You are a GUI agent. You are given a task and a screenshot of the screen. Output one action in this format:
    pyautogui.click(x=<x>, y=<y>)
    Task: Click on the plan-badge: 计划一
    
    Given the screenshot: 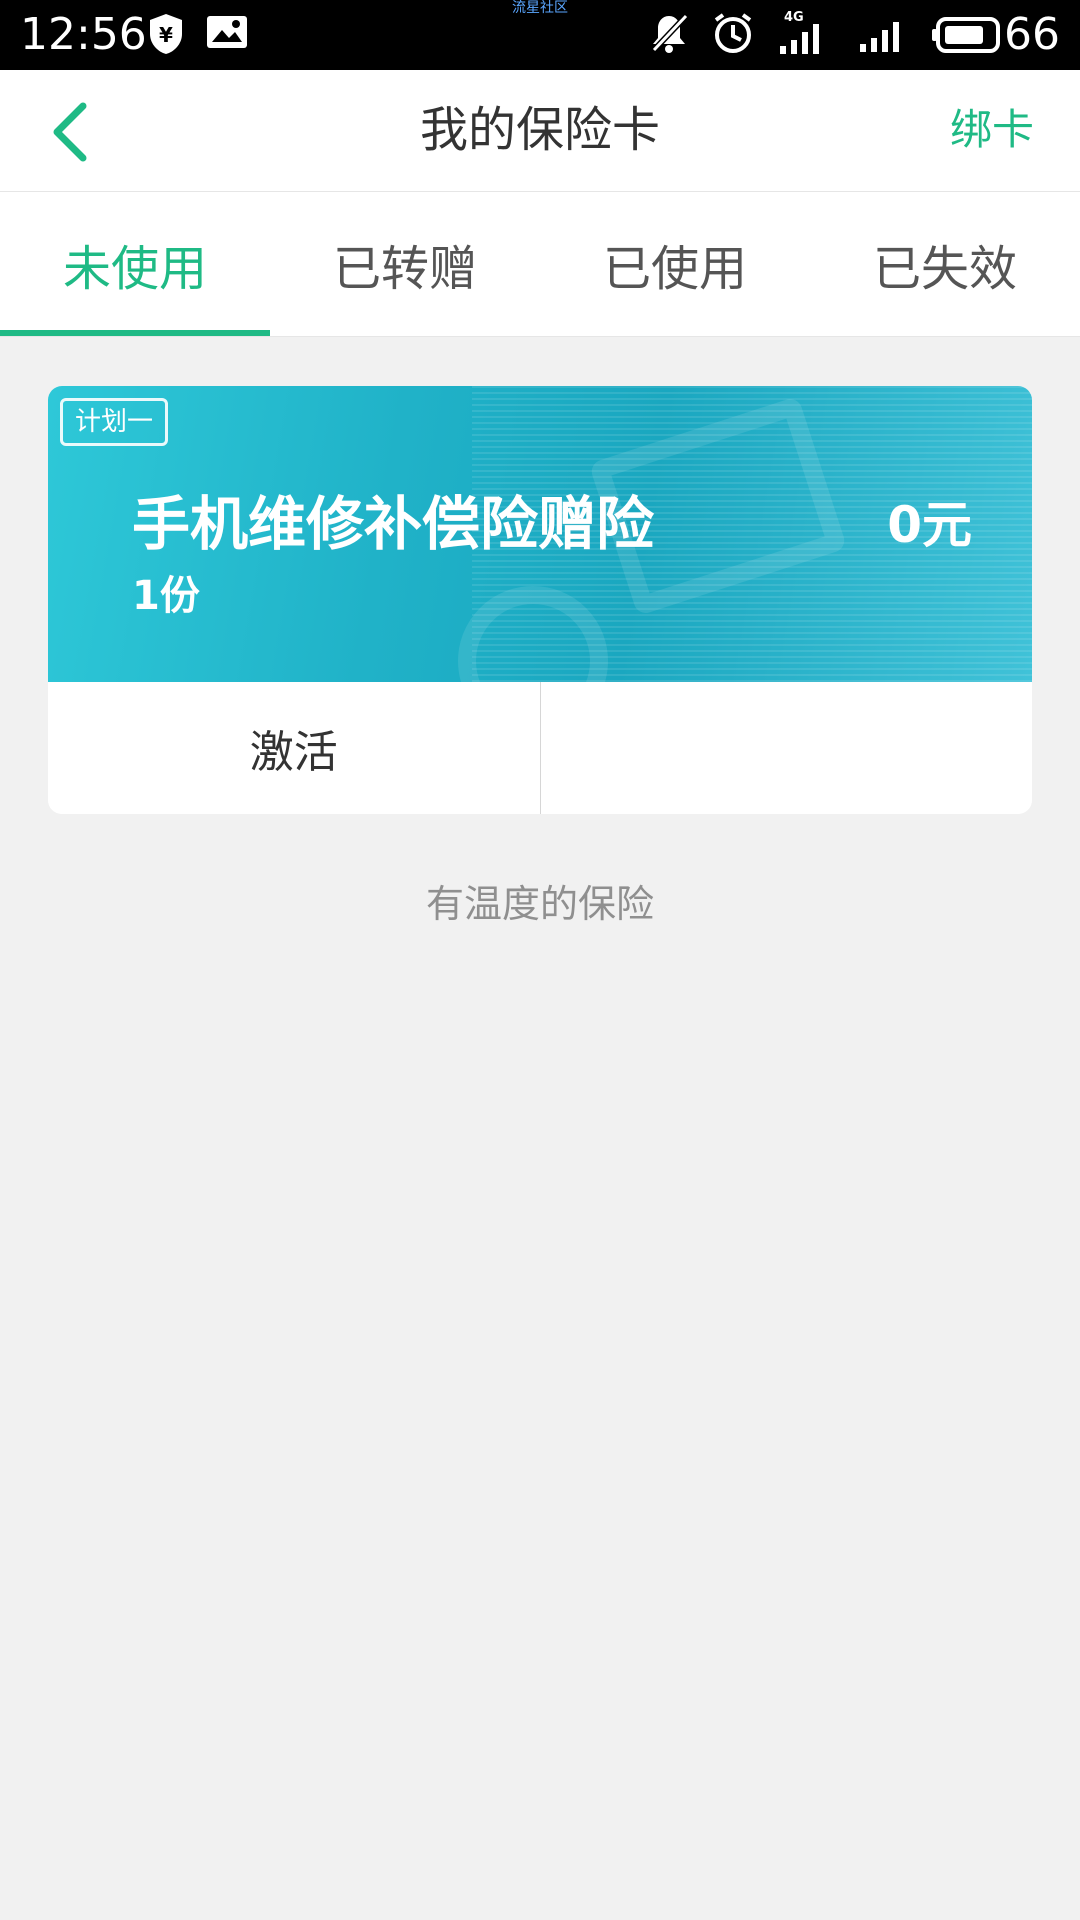 What is the action you would take?
    pyautogui.click(x=114, y=422)
    